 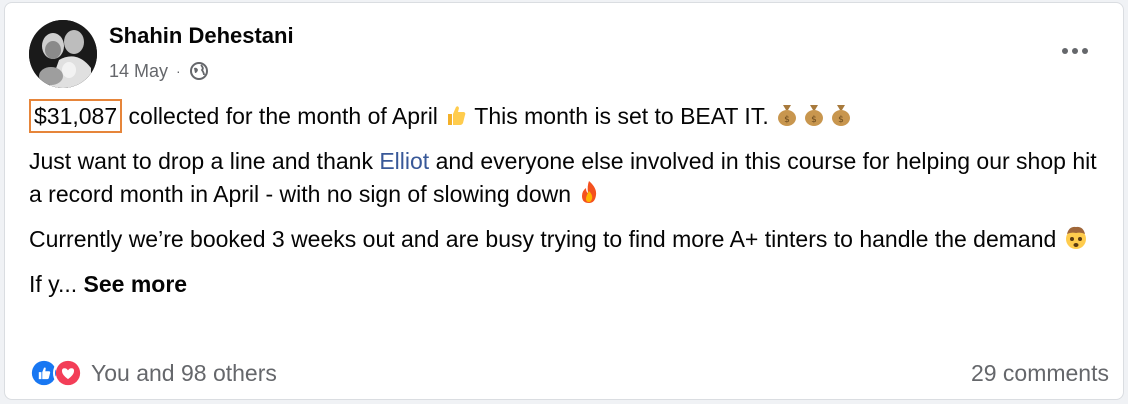 What do you see at coordinates (63, 54) in the screenshot?
I see `avatar` at bounding box center [63, 54].